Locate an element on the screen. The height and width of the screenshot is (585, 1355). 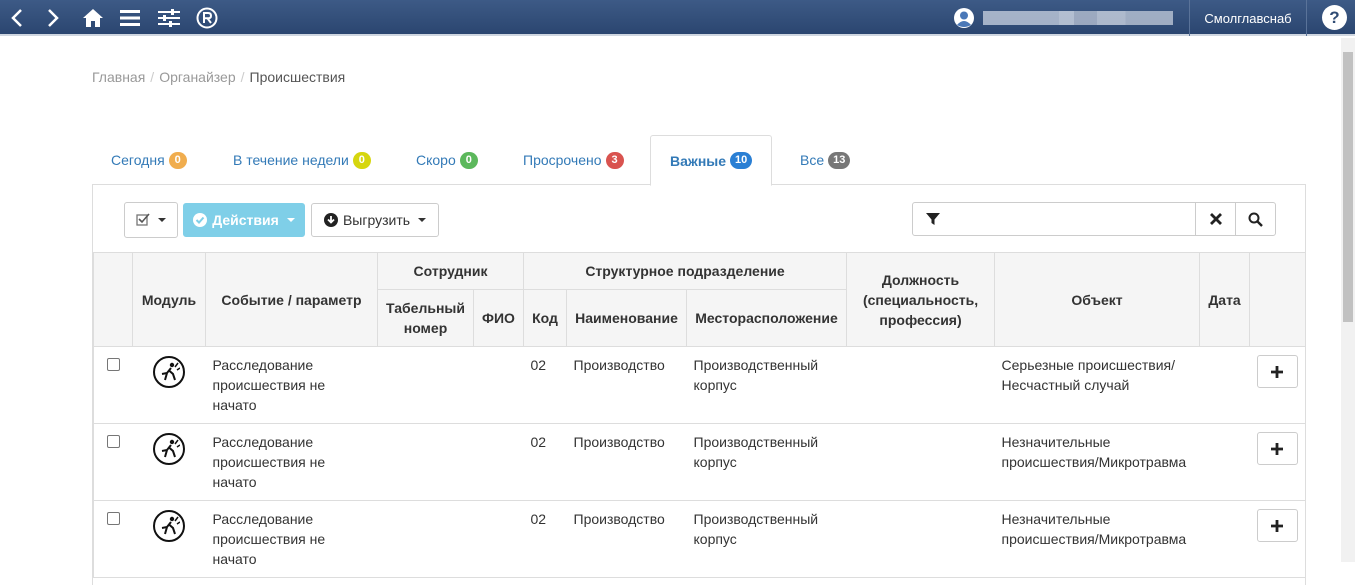
tab-today-count: 0 is located at coordinates (177, 160).